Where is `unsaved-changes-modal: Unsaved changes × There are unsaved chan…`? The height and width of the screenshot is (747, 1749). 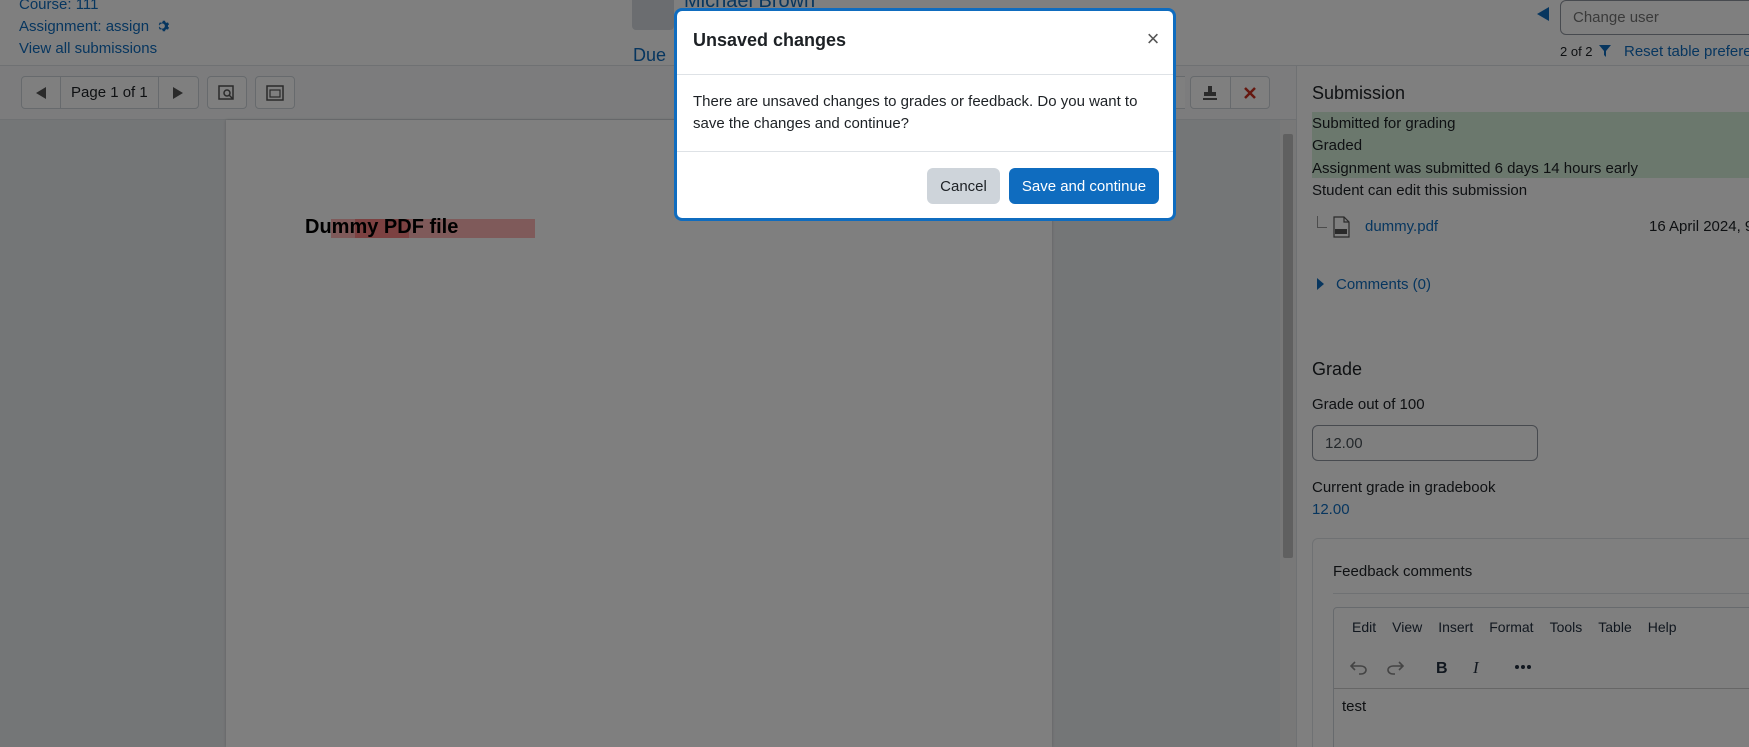 unsaved-changes-modal: Unsaved changes × There are unsaved chan… is located at coordinates (925, 114).